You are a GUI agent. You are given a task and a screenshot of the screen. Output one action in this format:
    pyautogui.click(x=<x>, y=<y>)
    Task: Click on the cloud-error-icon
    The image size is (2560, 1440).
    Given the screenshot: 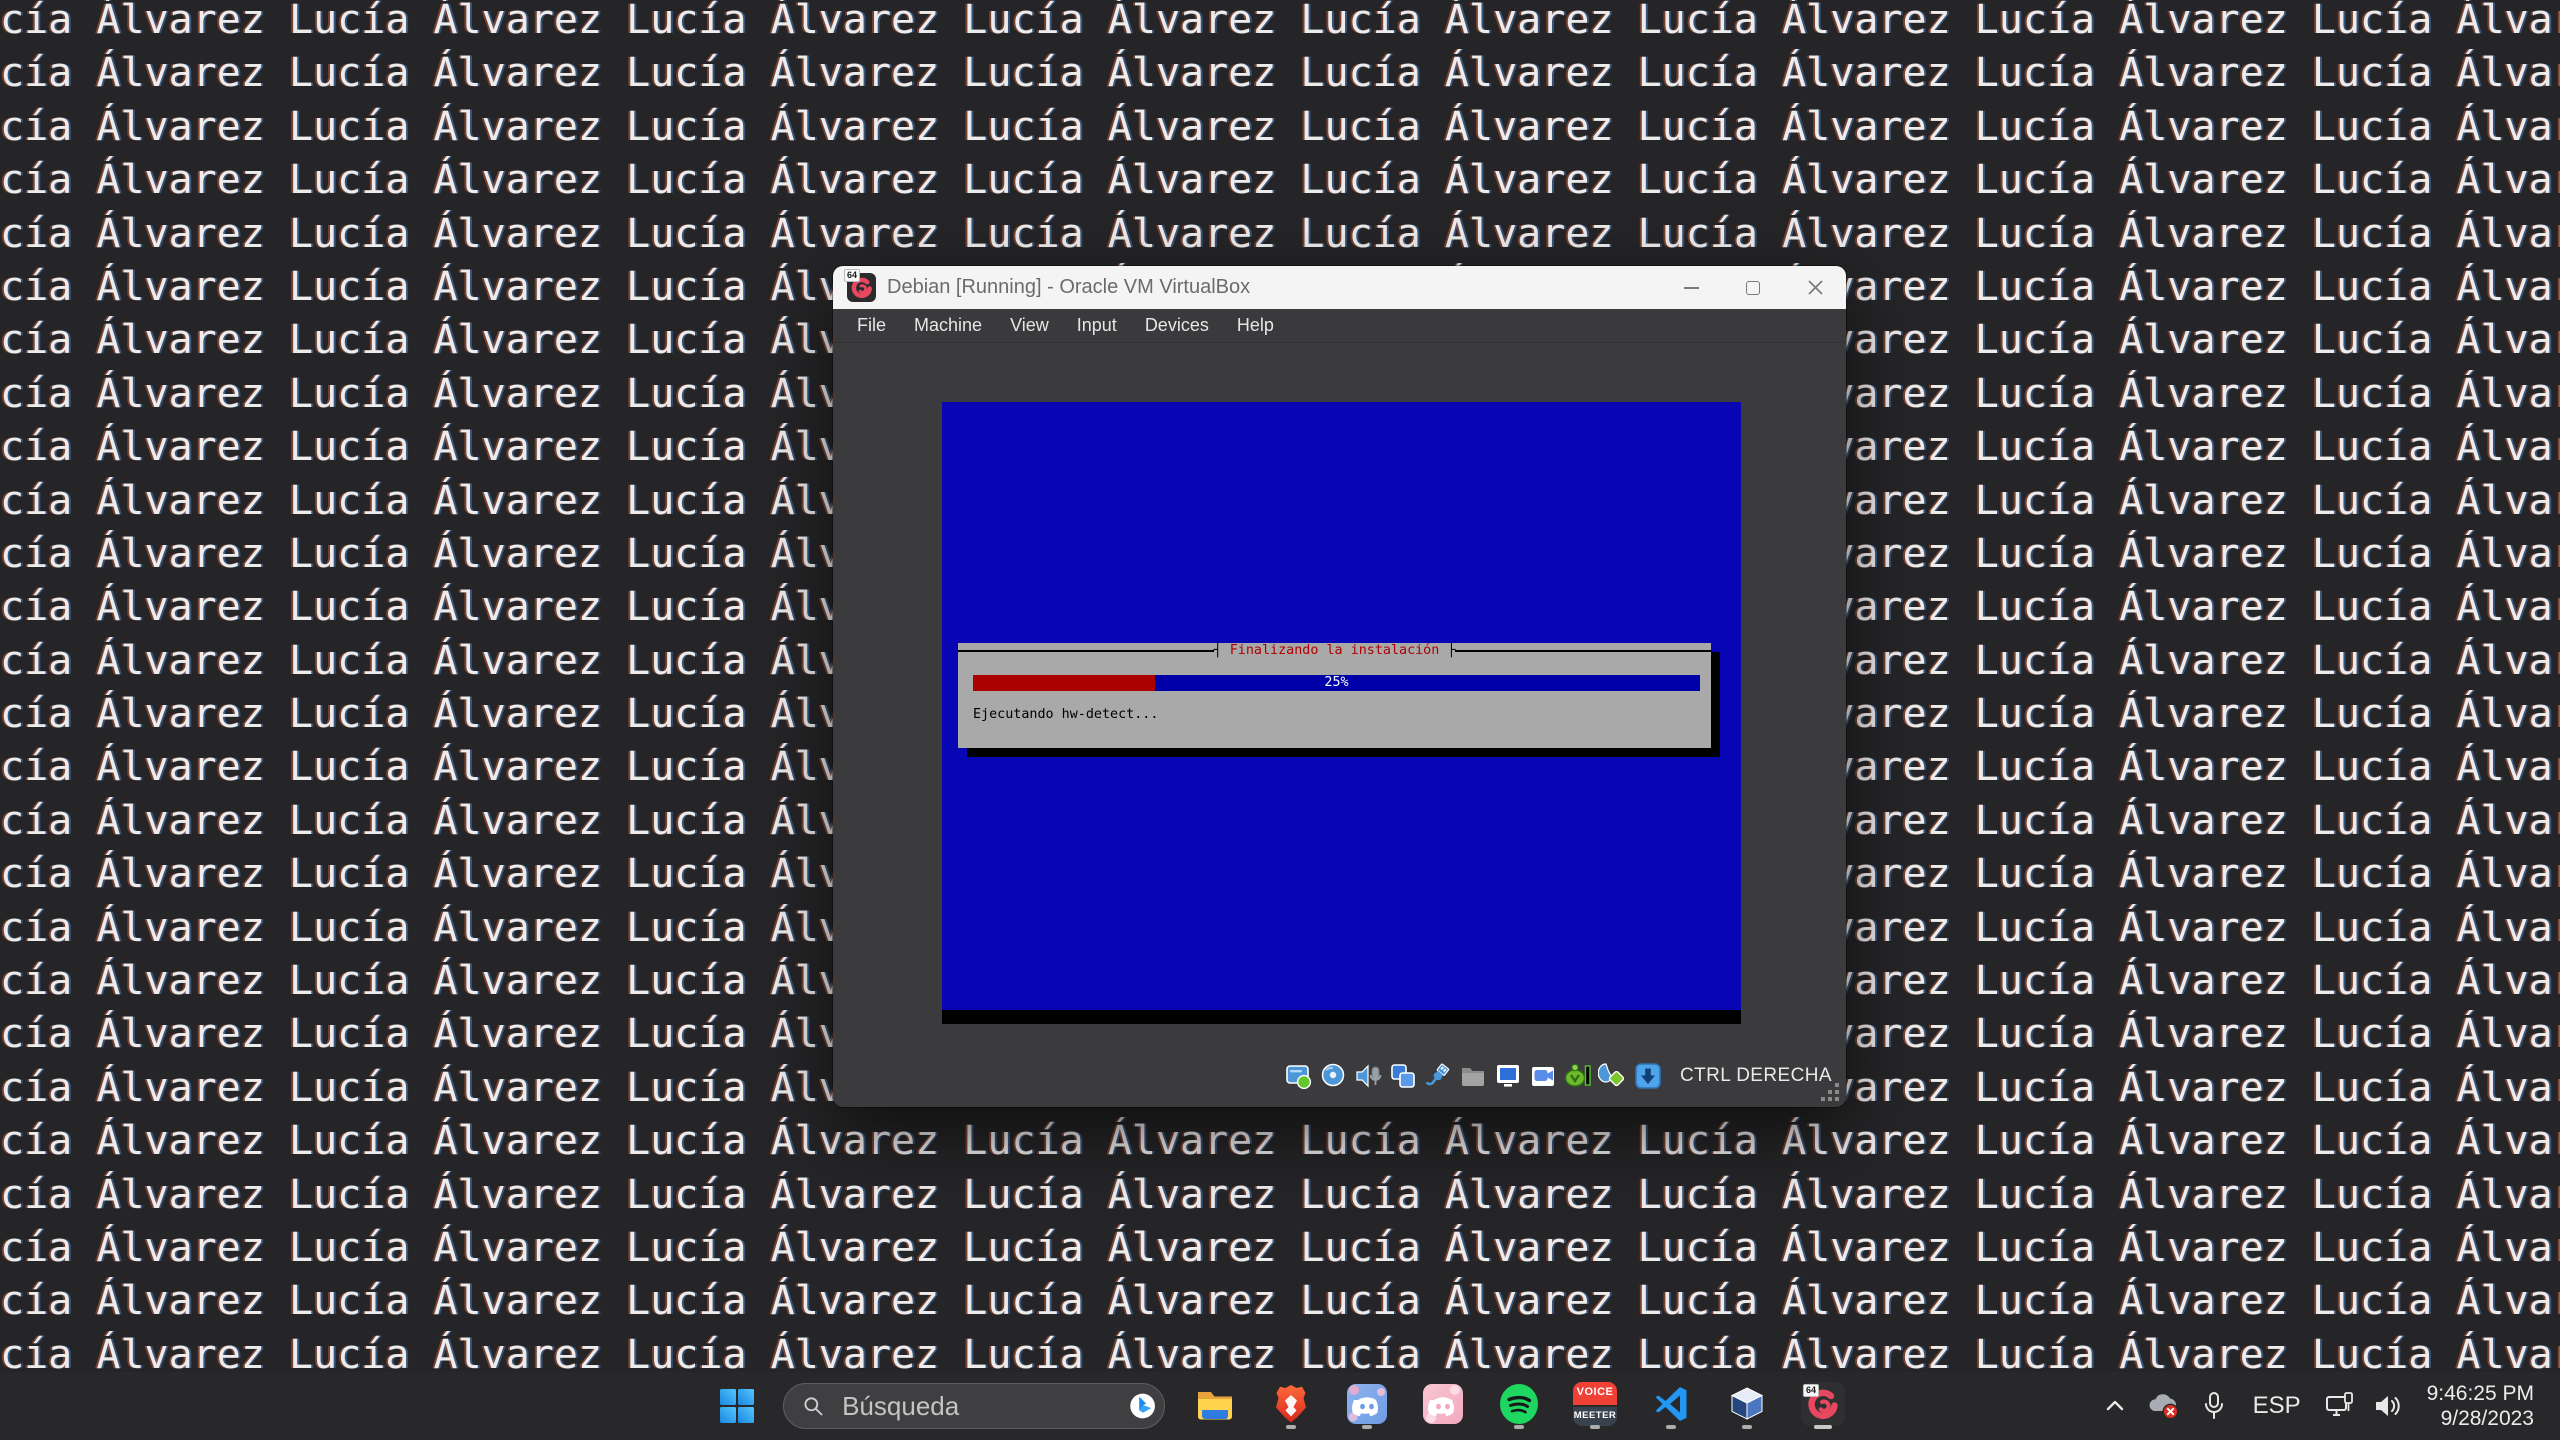 What is the action you would take?
    pyautogui.click(x=2163, y=1407)
    